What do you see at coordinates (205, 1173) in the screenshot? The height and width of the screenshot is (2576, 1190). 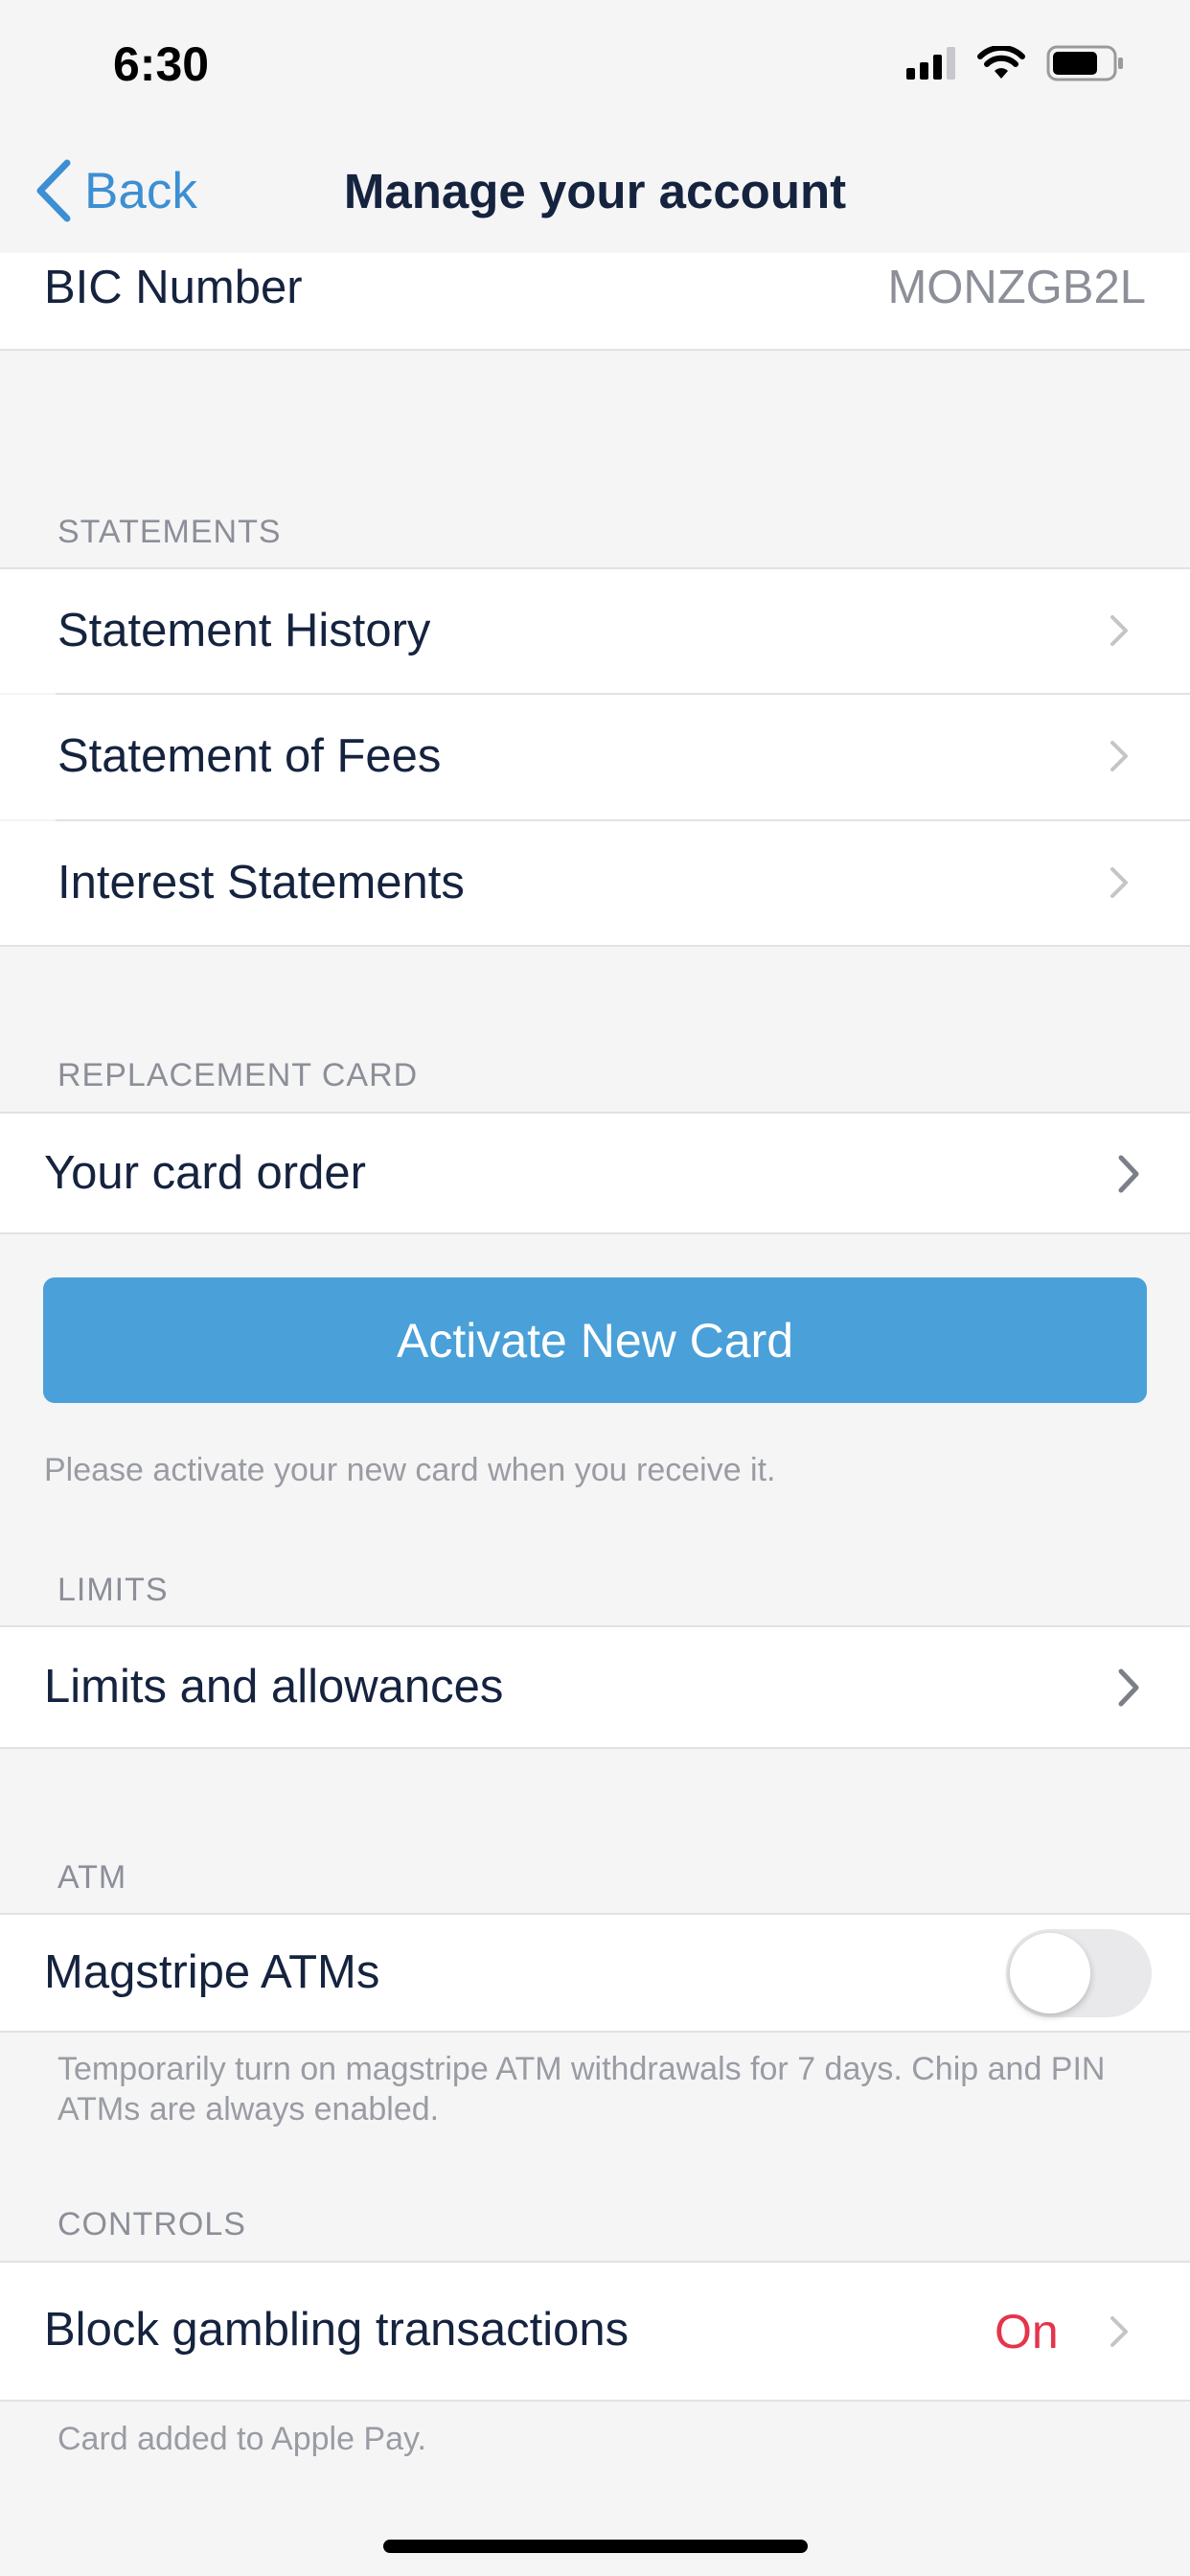 I see `your-card-order-label: Your card order` at bounding box center [205, 1173].